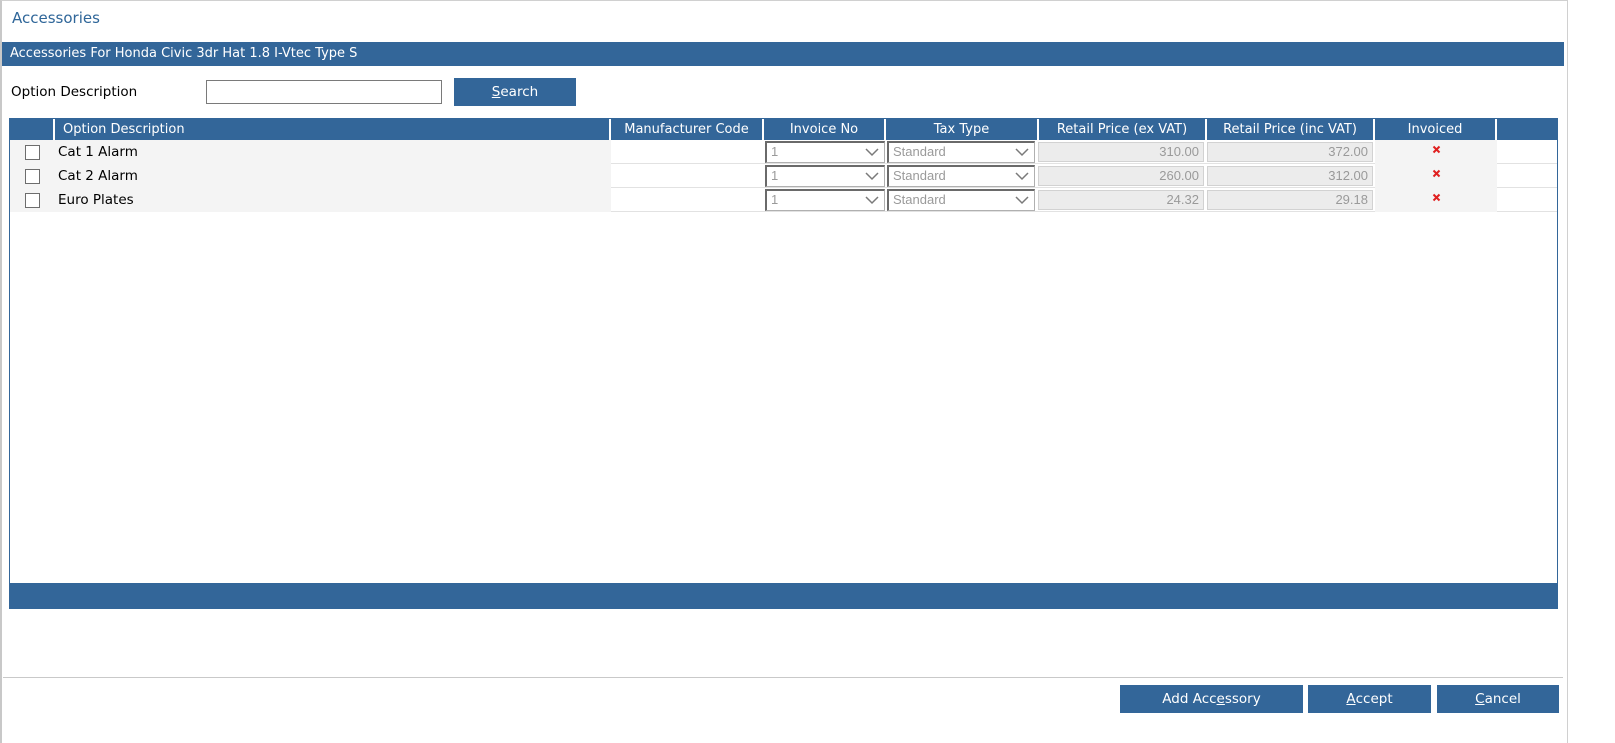 Image resolution: width=1615 pixels, height=743 pixels. Describe the element at coordinates (1123, 129) in the screenshot. I see `header-retail-price-ex-vat: Retail Price (ex VAT)` at that location.